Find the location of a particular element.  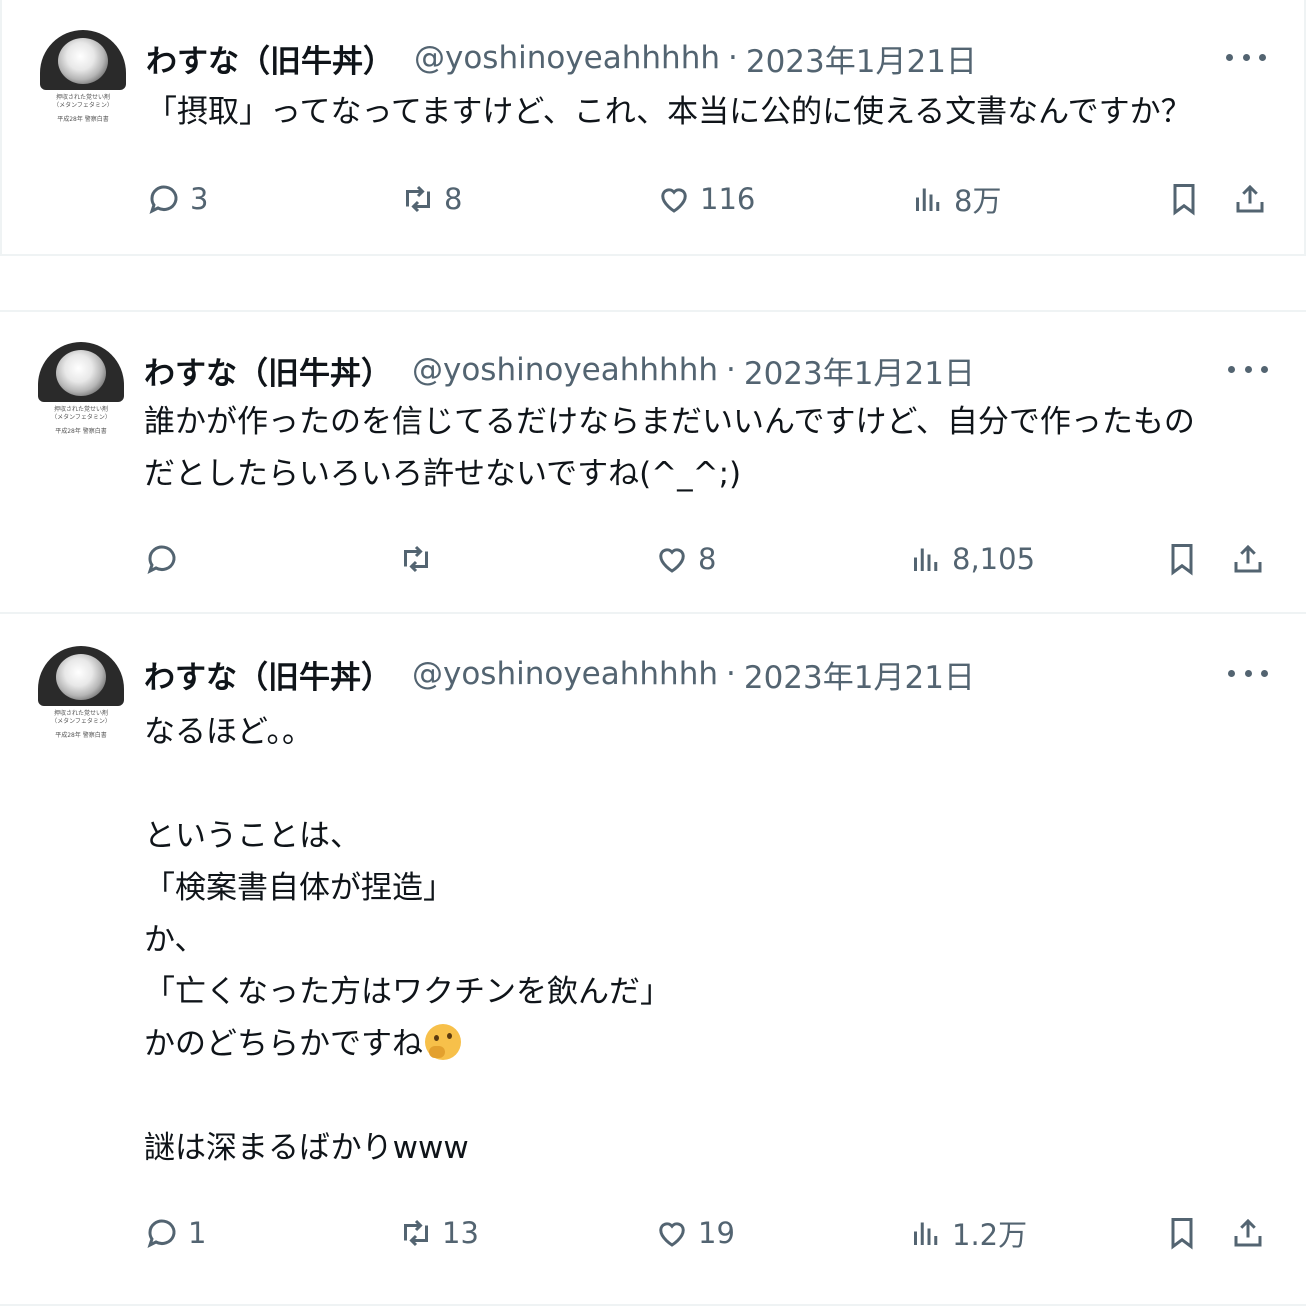

retweet-count: 13 is located at coordinates (460, 1233).